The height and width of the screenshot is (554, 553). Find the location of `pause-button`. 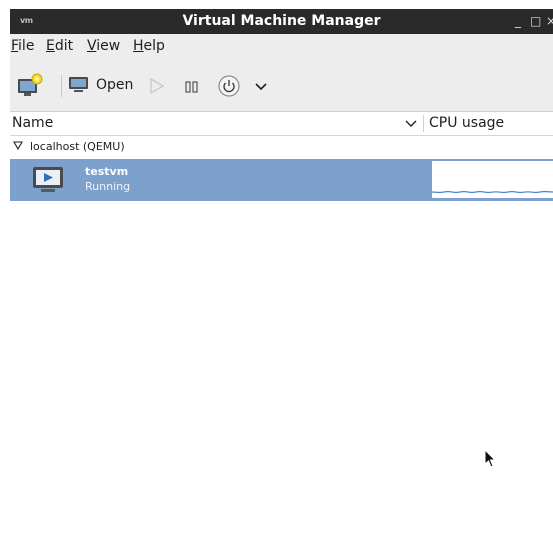

pause-button is located at coordinates (192, 87).